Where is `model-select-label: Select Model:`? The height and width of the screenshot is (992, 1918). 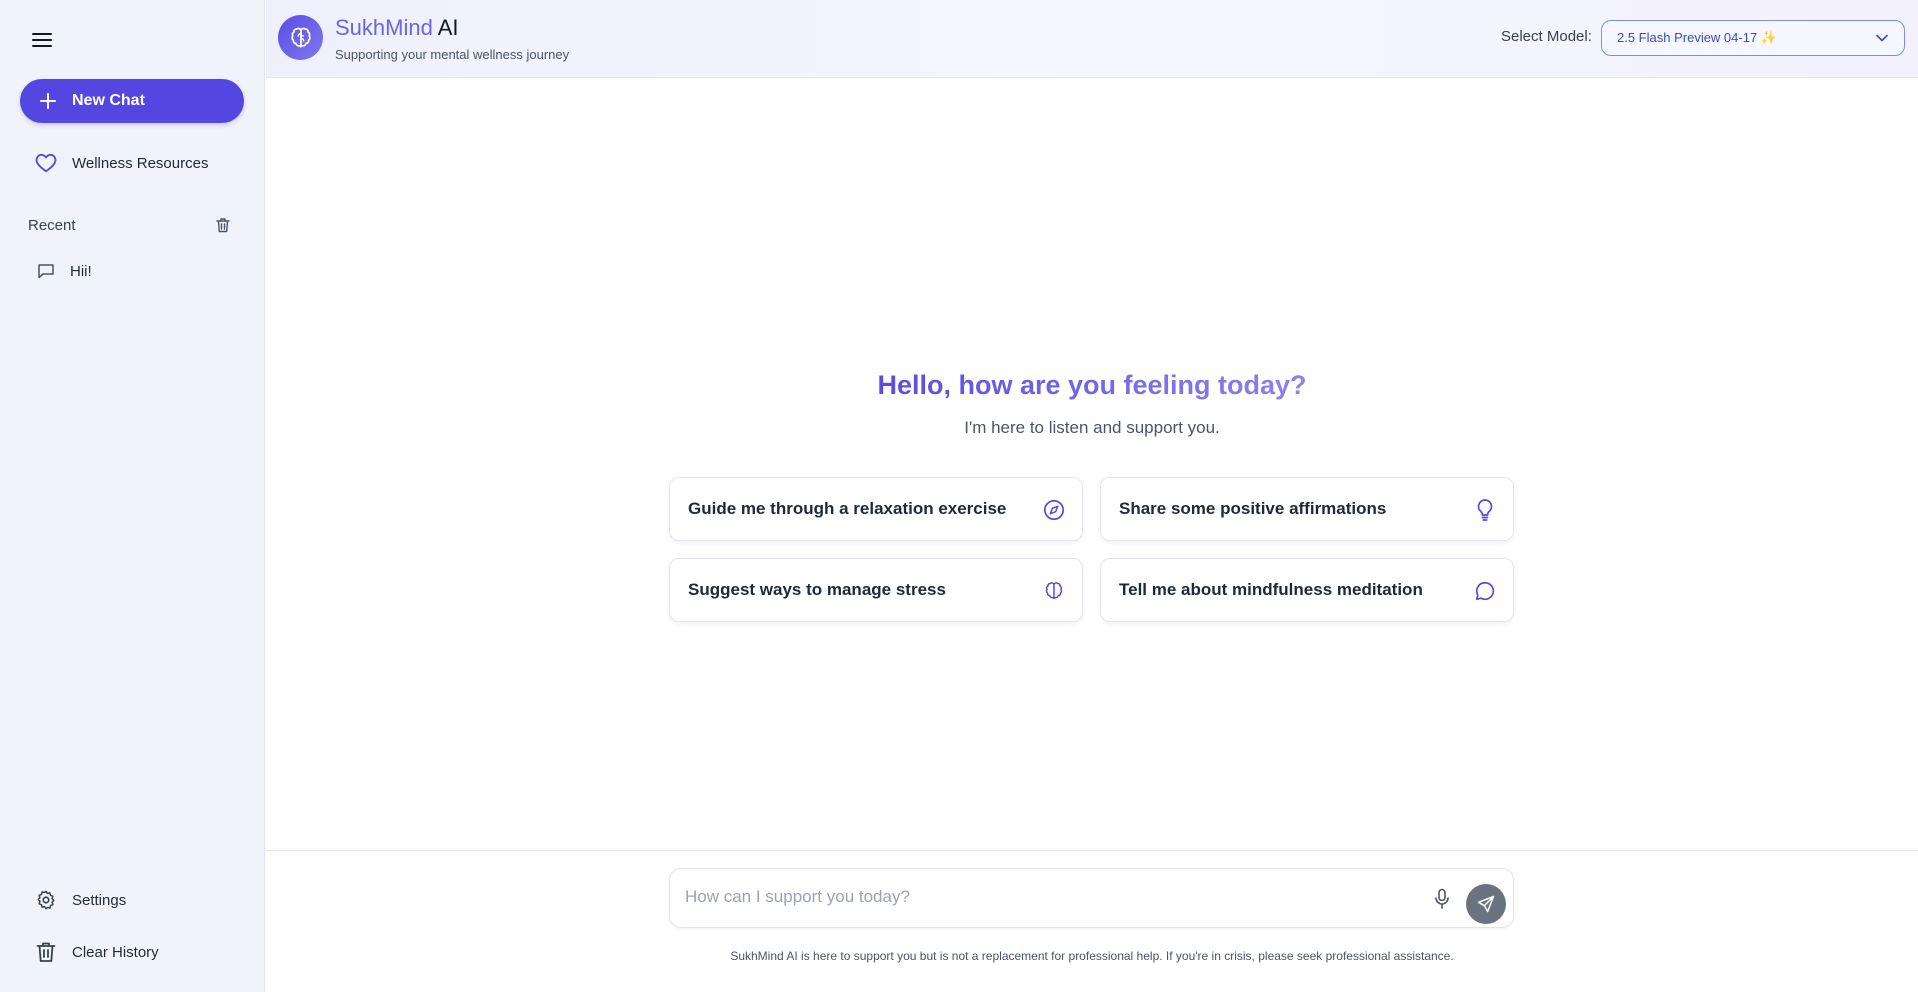 model-select-label: Select Model: is located at coordinates (1546, 36).